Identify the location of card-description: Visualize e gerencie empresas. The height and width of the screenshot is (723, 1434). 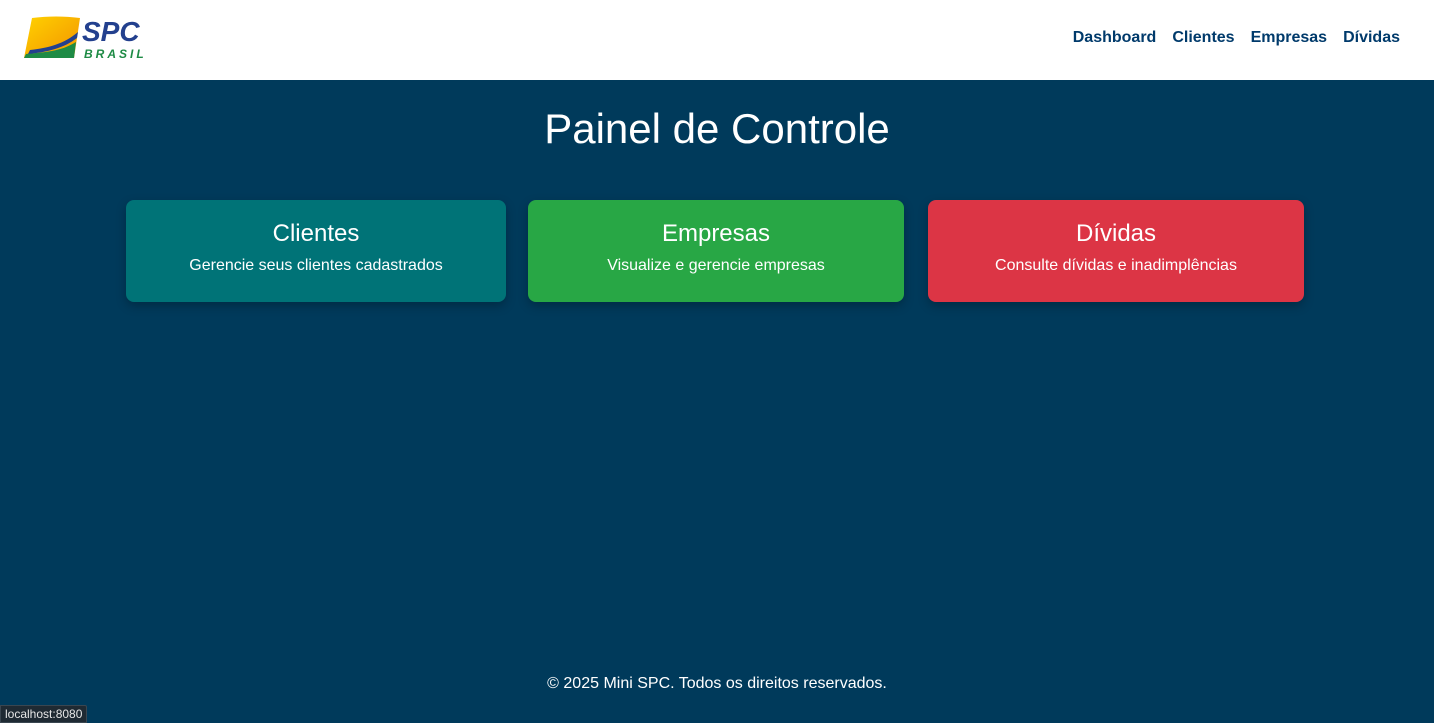
(716, 265).